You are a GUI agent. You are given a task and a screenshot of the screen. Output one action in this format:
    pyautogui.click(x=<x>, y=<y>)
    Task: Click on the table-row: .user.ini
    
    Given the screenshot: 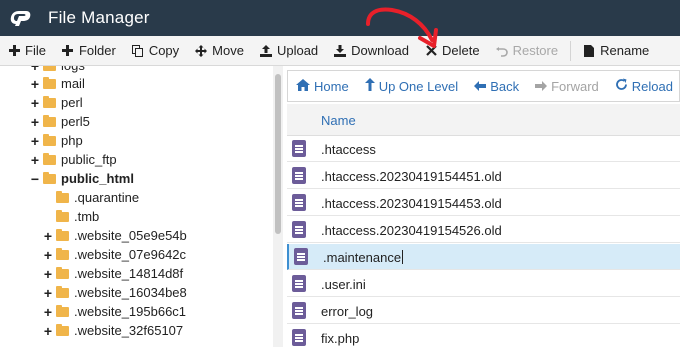 What is the action you would take?
    pyautogui.click(x=483, y=284)
    